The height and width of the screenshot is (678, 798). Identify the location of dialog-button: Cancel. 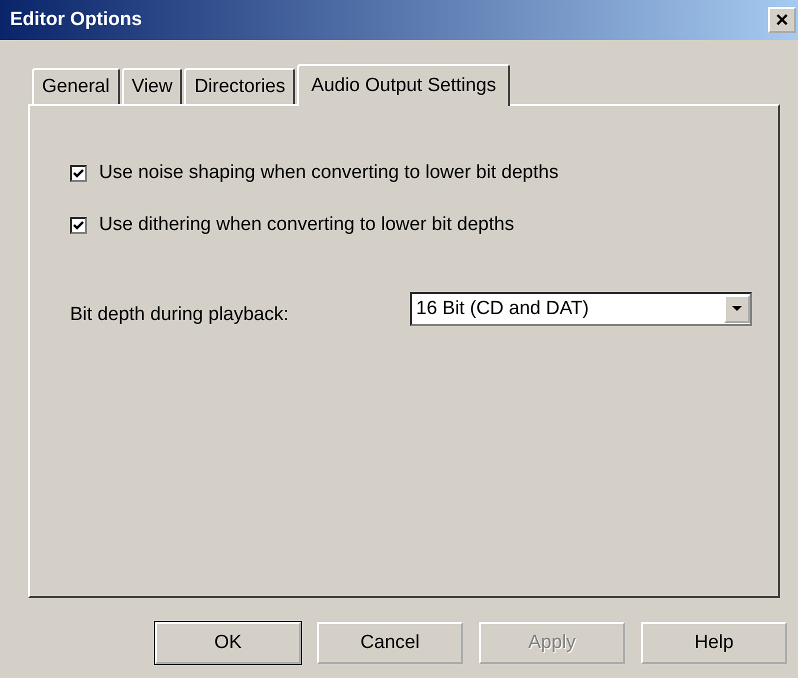
(390, 643).